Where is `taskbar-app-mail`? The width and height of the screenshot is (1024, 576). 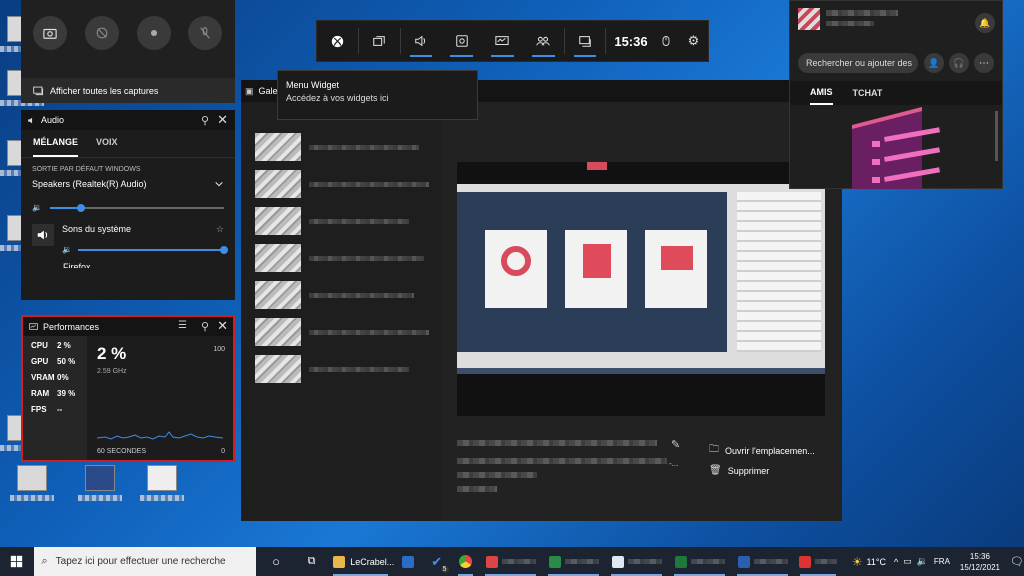
taskbar-app-mail is located at coordinates (408, 561).